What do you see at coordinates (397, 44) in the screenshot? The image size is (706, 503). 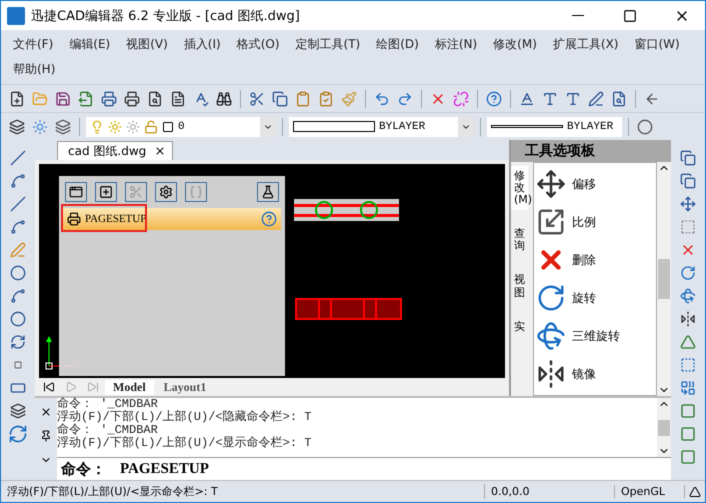 I see `menu-item: 绘图(D)` at bounding box center [397, 44].